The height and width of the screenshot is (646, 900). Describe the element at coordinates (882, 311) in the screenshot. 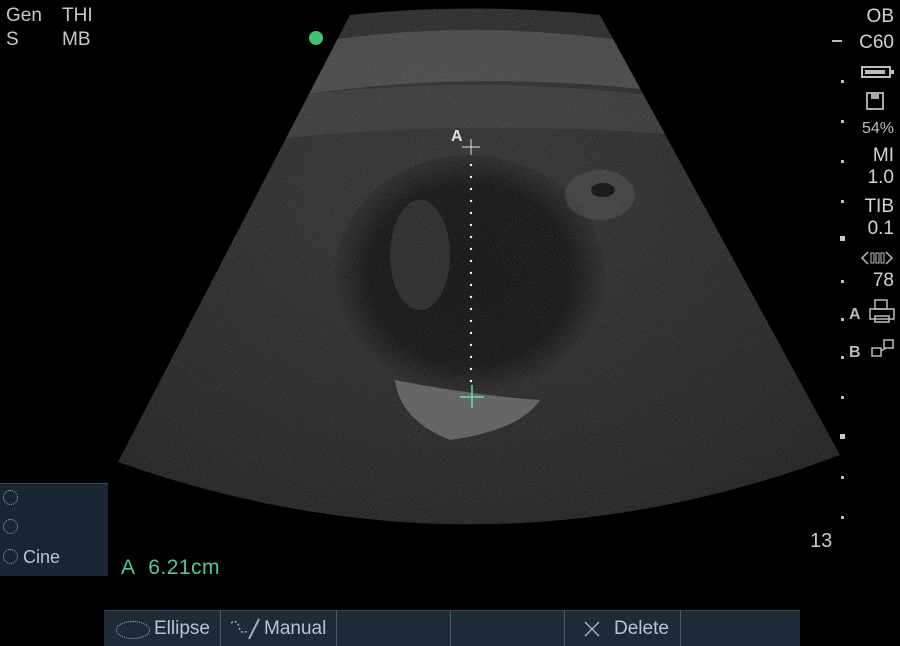

I see `printer-icon` at that location.